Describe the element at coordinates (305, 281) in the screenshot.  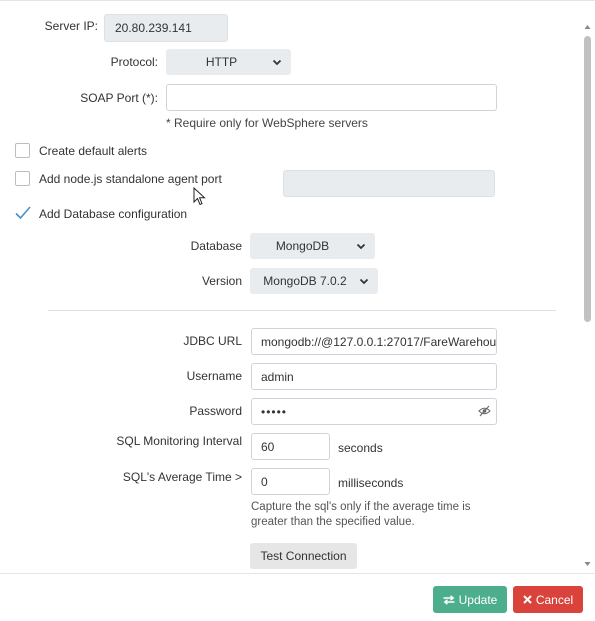
I see `version-value: MongoDB 7.0.2` at that location.